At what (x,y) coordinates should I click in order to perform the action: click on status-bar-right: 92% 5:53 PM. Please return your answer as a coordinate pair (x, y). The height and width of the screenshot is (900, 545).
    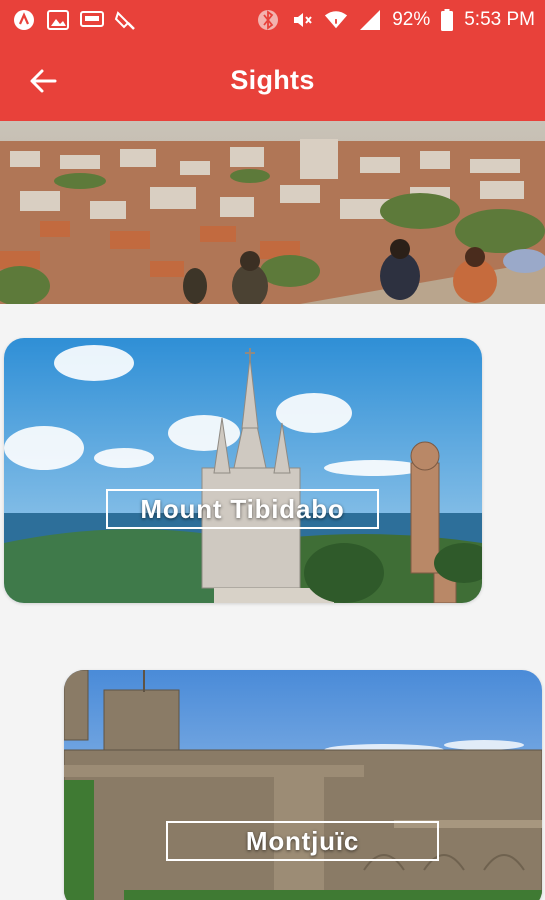
    Looking at the image, I should click on (395, 20).